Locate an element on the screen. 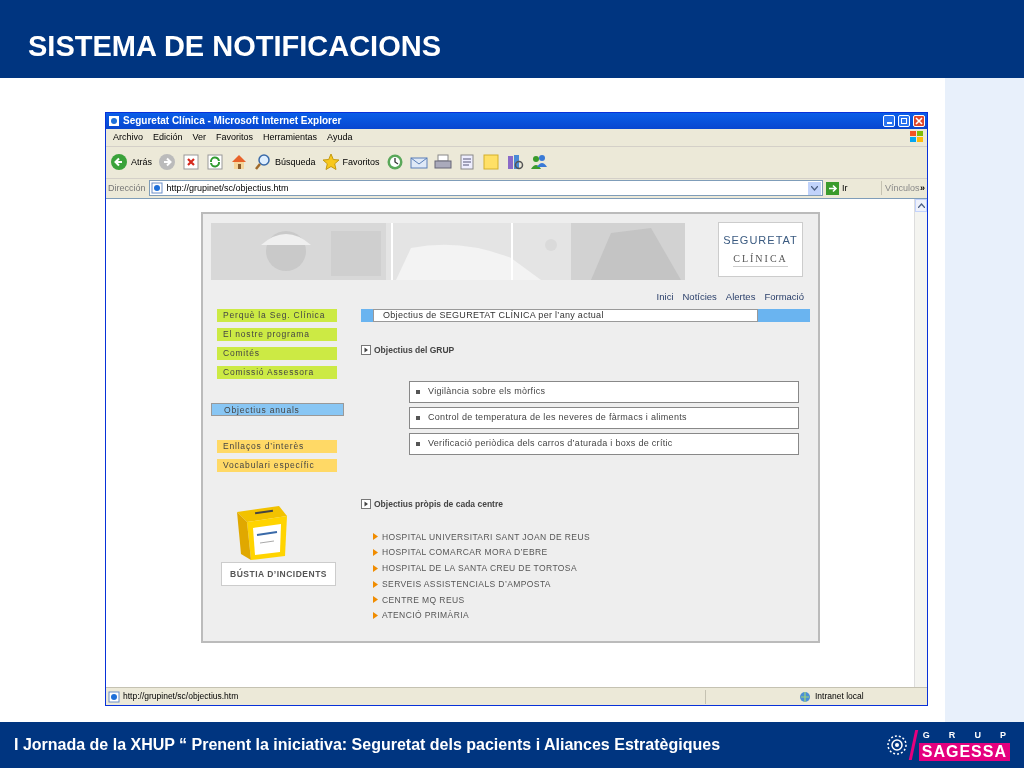 The image size is (1024, 768). logo-letter: G is located at coordinates (926, 736).